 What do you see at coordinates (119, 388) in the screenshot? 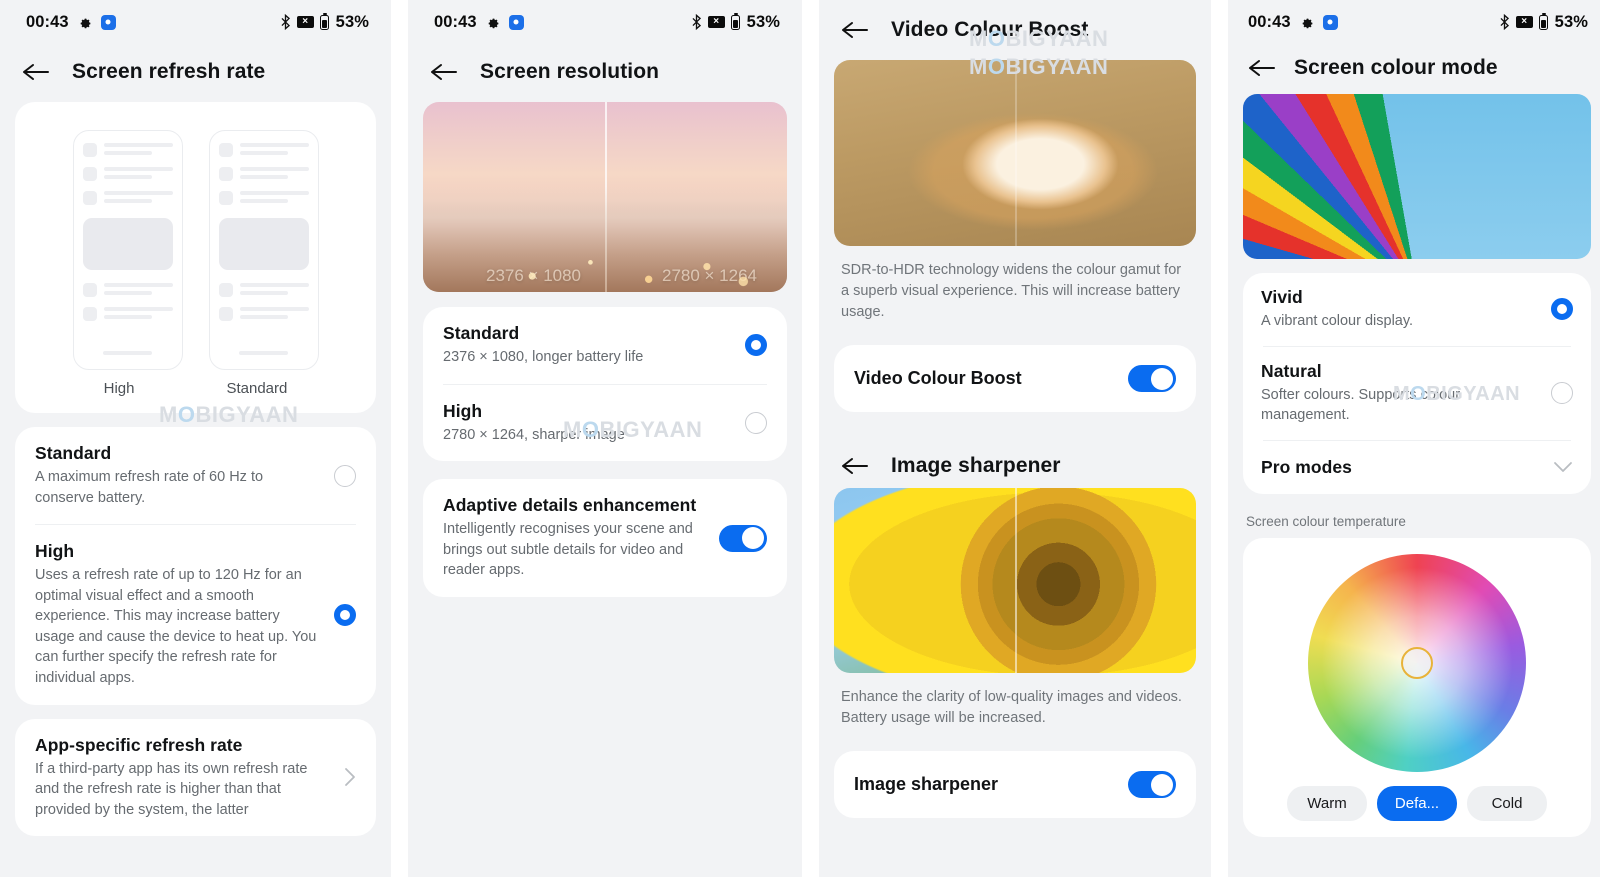
I see `illustration-label-left: High` at bounding box center [119, 388].